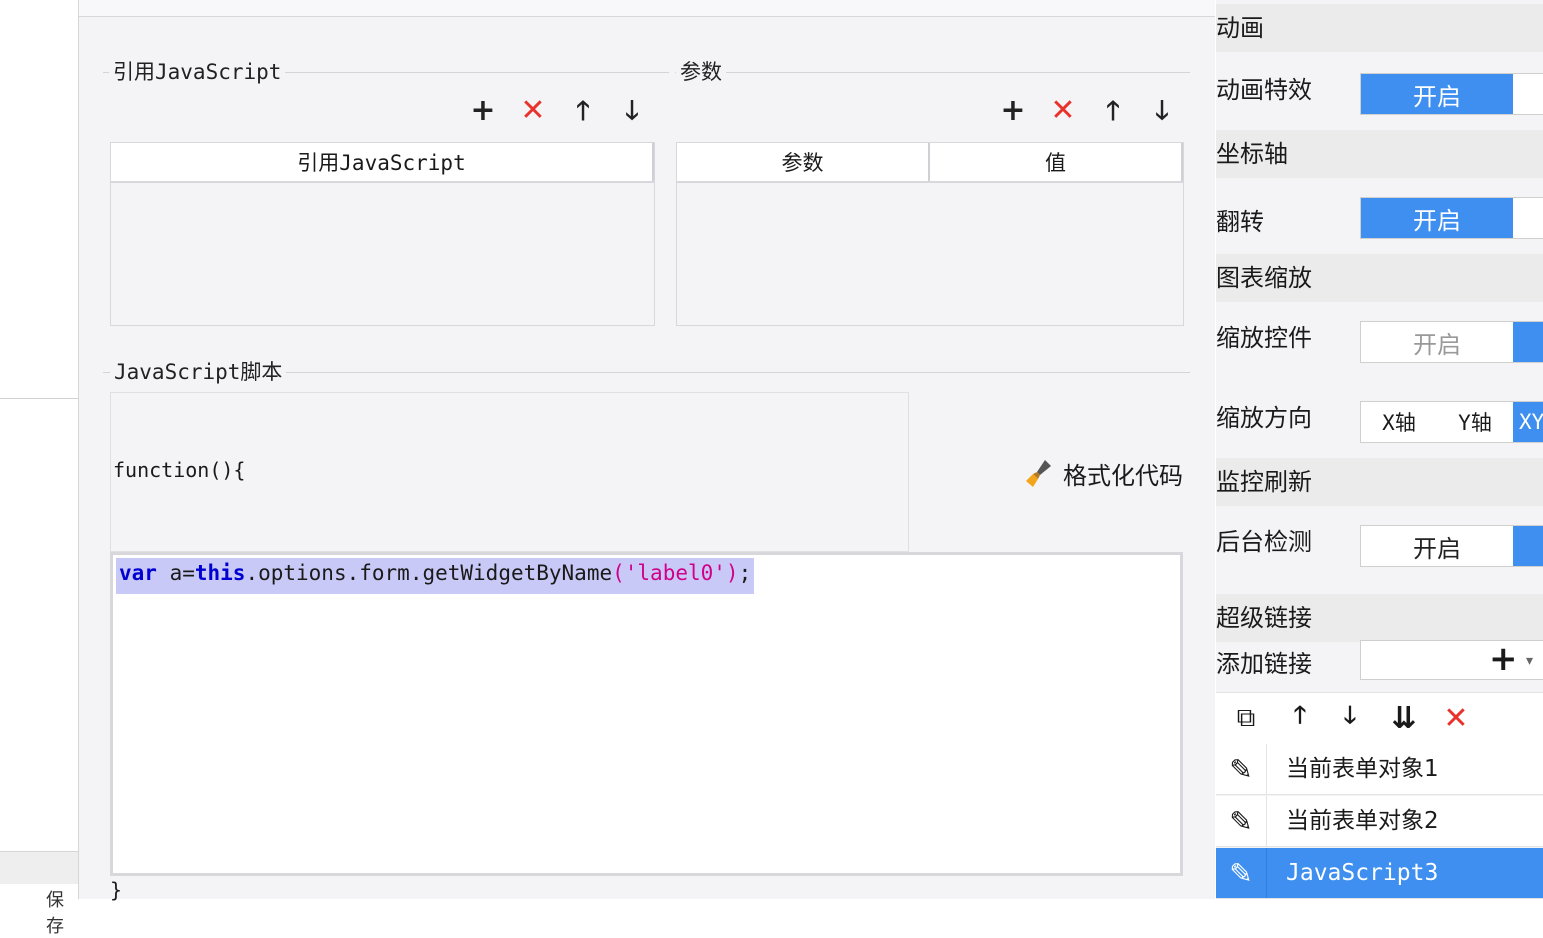 The width and height of the screenshot is (1543, 938). I want to click on params-add-button: +, so click(1013, 111).